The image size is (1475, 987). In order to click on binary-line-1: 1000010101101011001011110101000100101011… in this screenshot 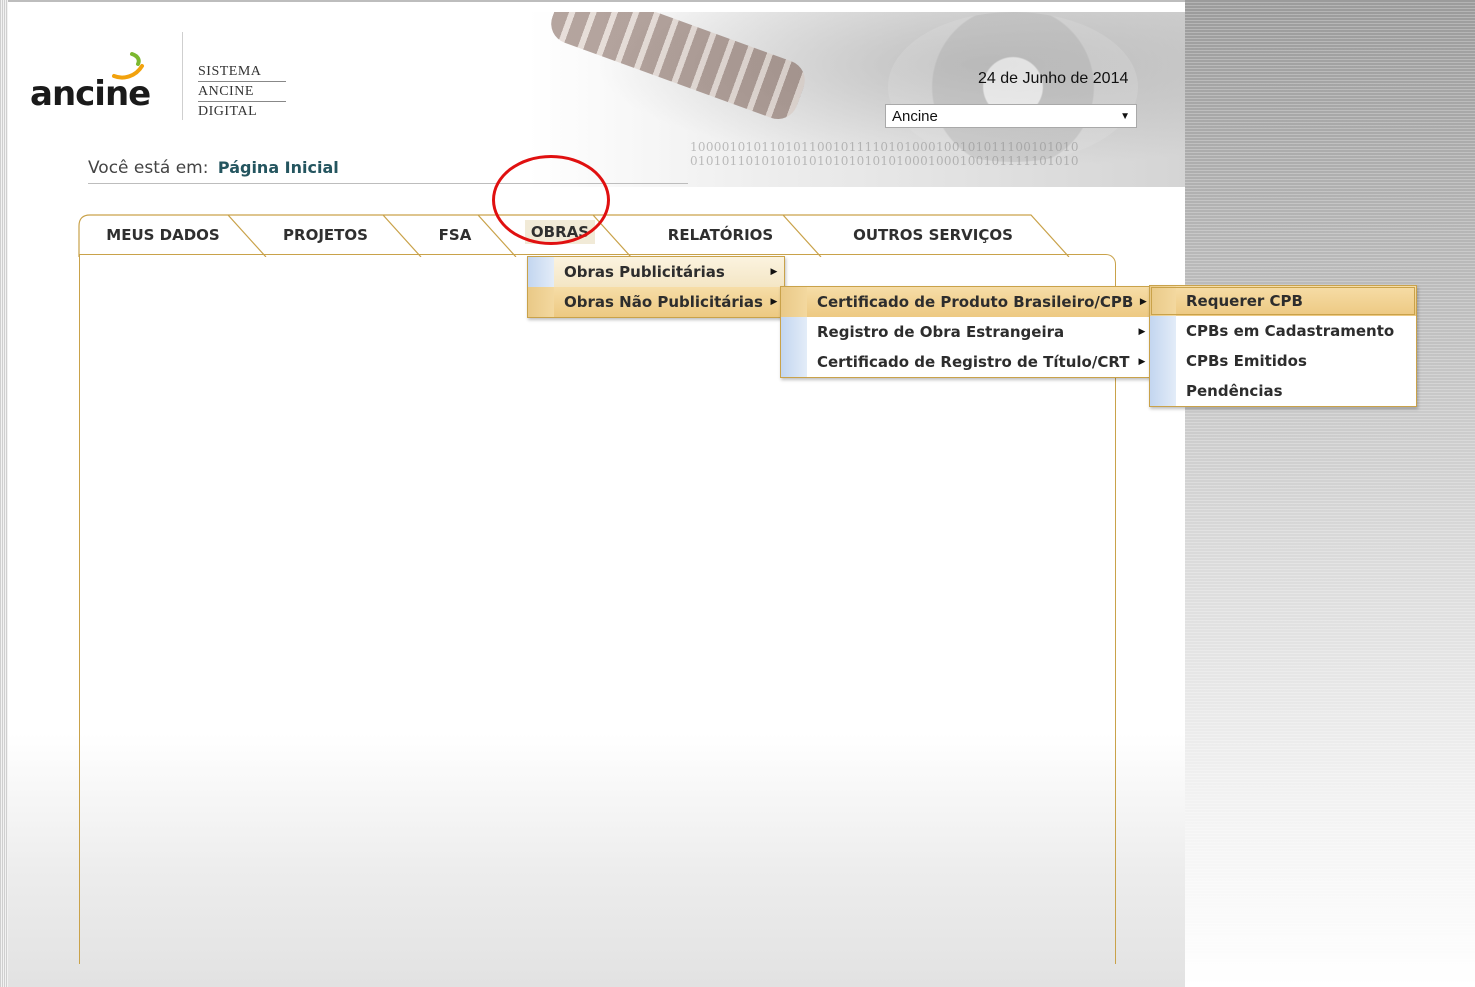, I will do `click(884, 147)`.